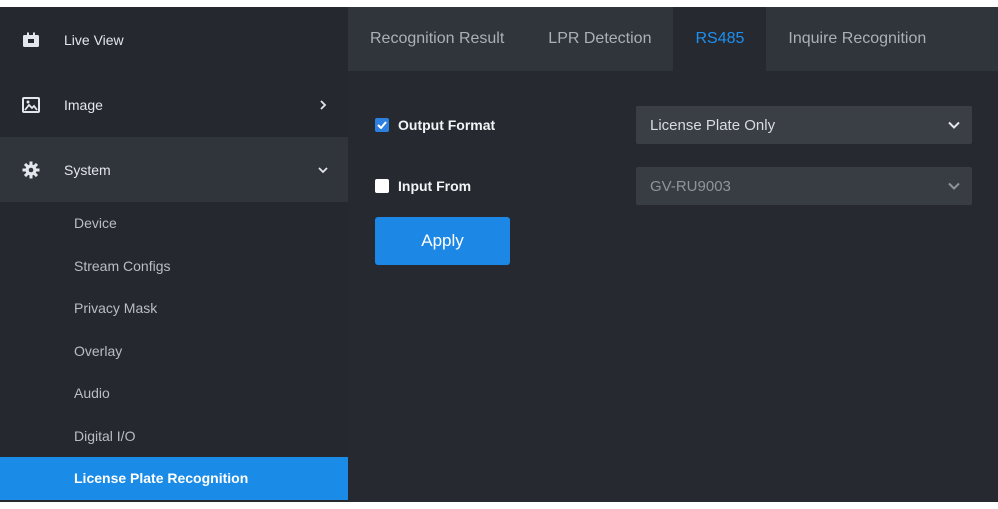 Image resolution: width=998 pixels, height=509 pixels. What do you see at coordinates (94, 39) in the screenshot?
I see `sidebar-item-label: Live View` at bounding box center [94, 39].